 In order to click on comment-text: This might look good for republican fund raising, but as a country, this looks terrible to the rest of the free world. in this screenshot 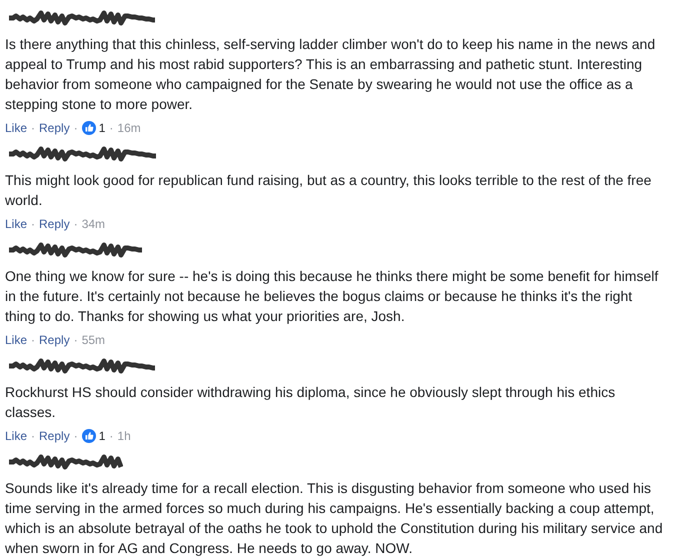, I will do `click(328, 190)`.